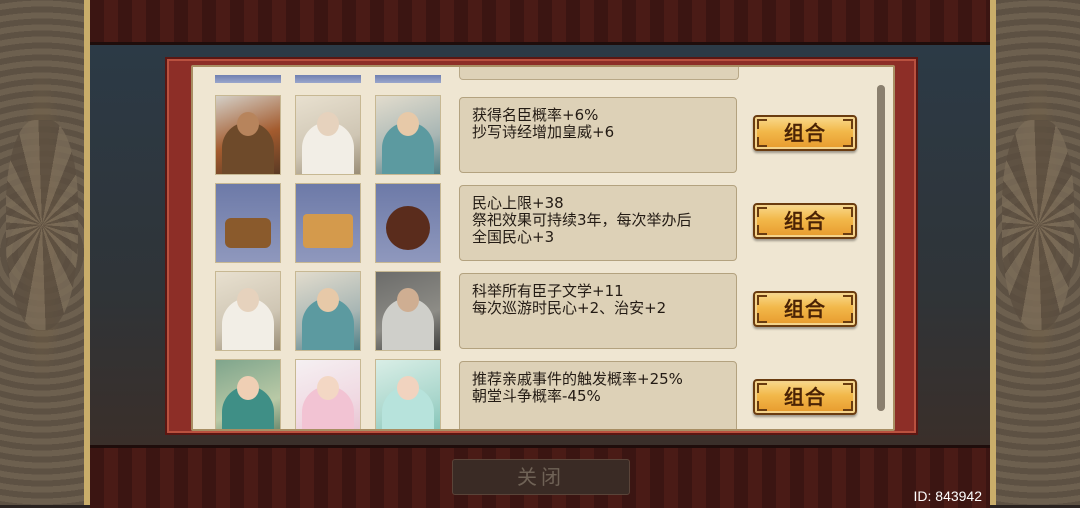 Image resolution: width=1080 pixels, height=508 pixels. Describe the element at coordinates (540, 22) in the screenshot. I see `top-frame-band` at that location.